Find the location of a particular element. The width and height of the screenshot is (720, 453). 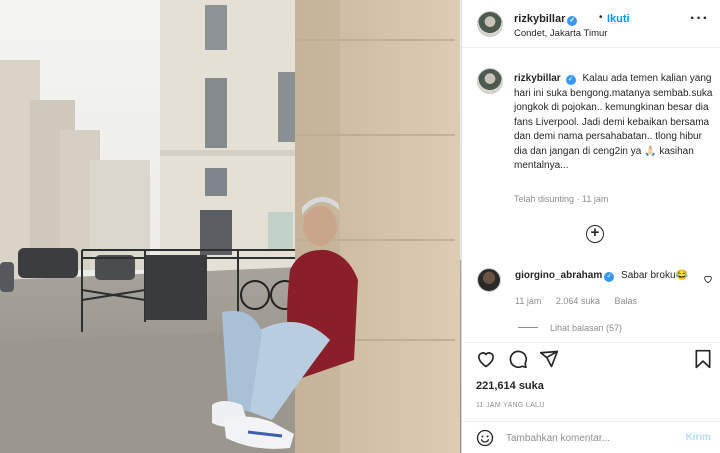

edited-time: 11 jam is located at coordinates (595, 199).